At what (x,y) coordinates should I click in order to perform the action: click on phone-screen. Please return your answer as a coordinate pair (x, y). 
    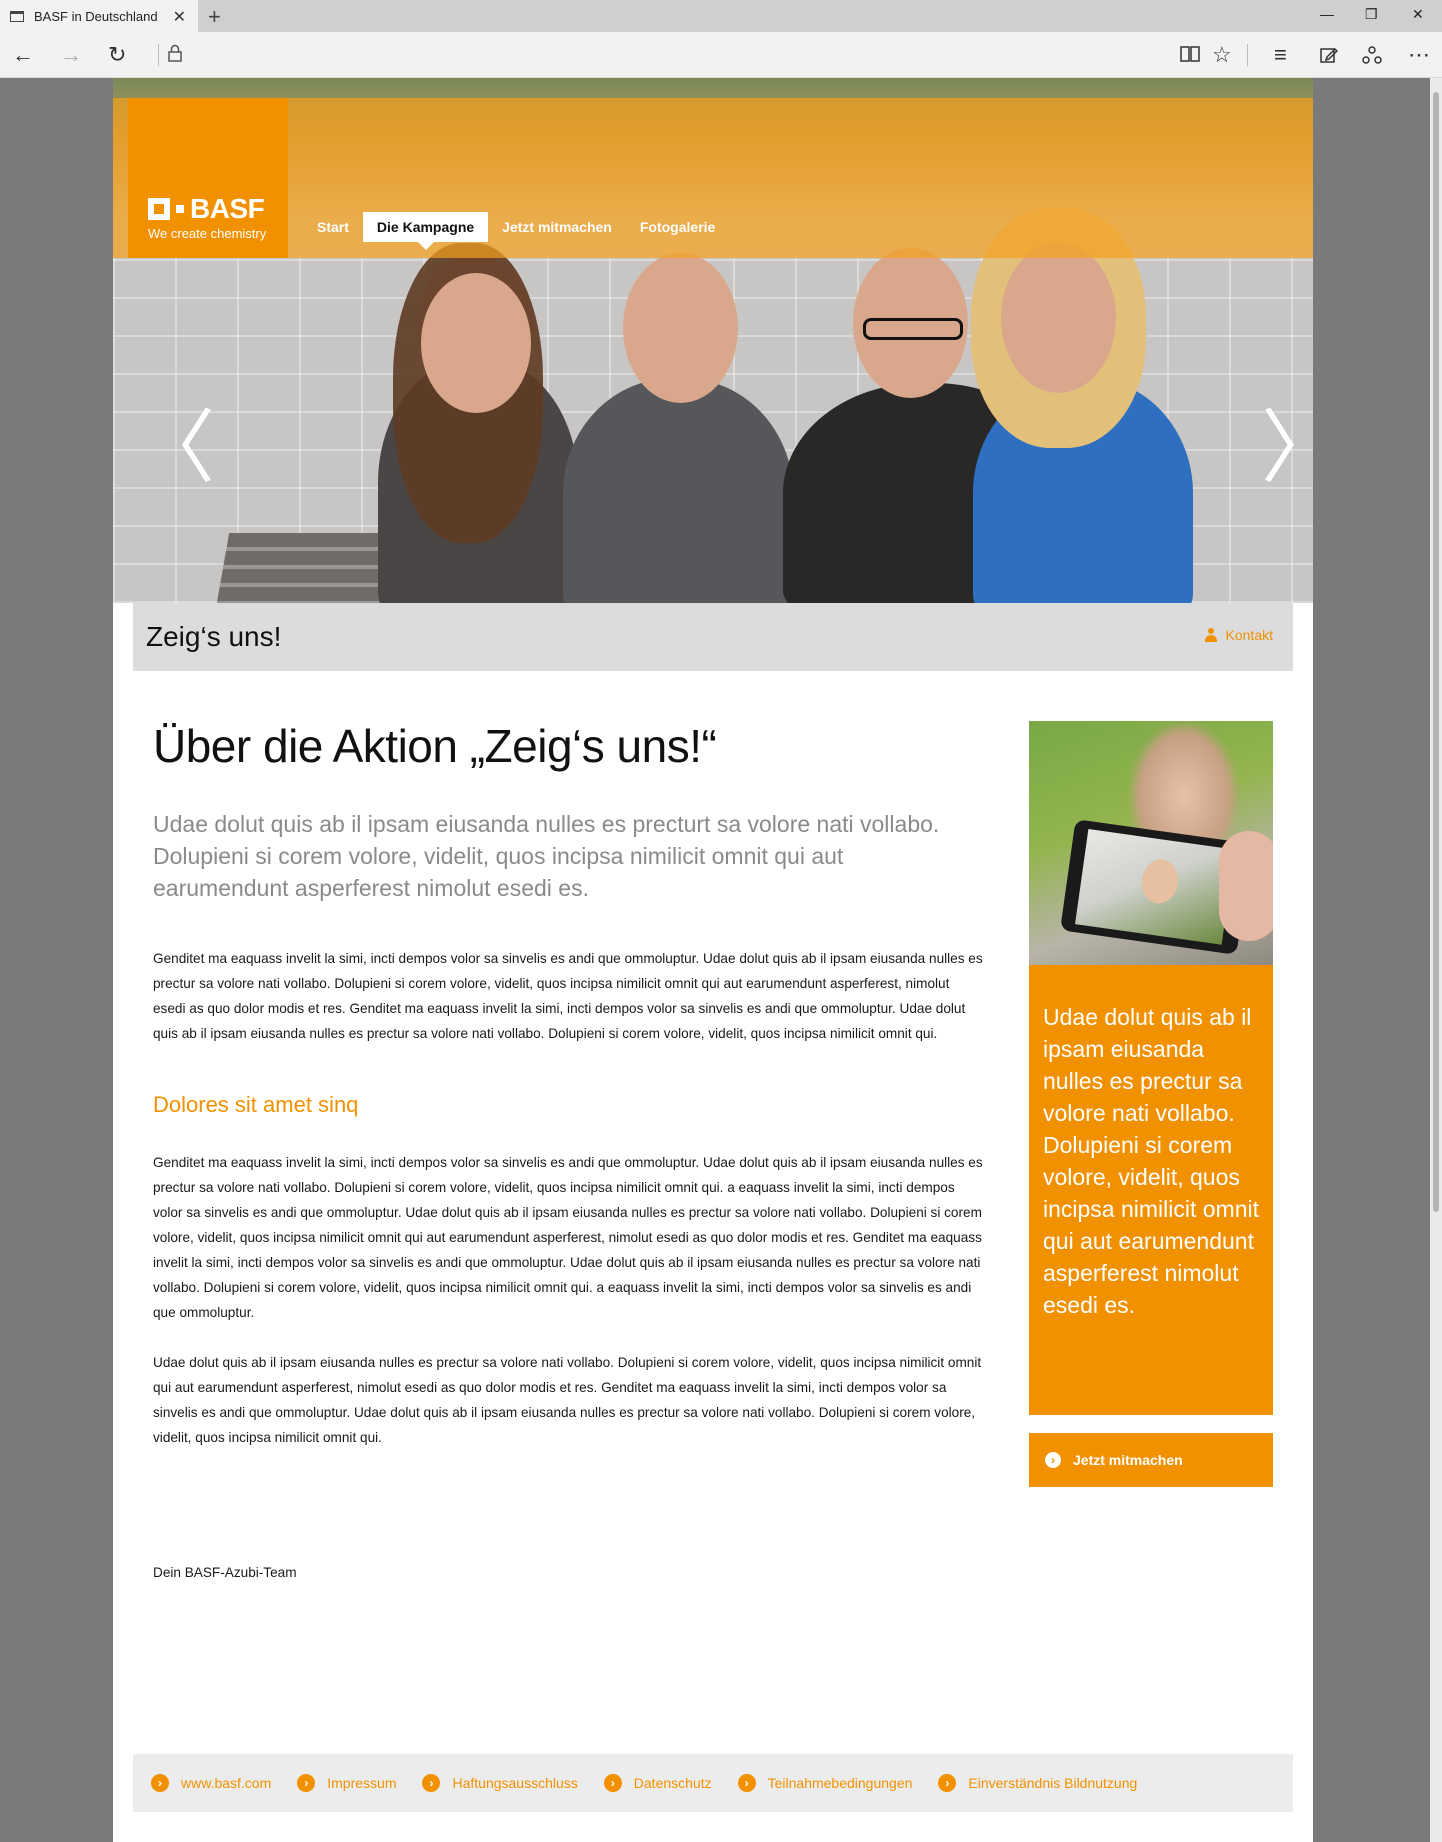
    Looking at the image, I should click on (1155, 887).